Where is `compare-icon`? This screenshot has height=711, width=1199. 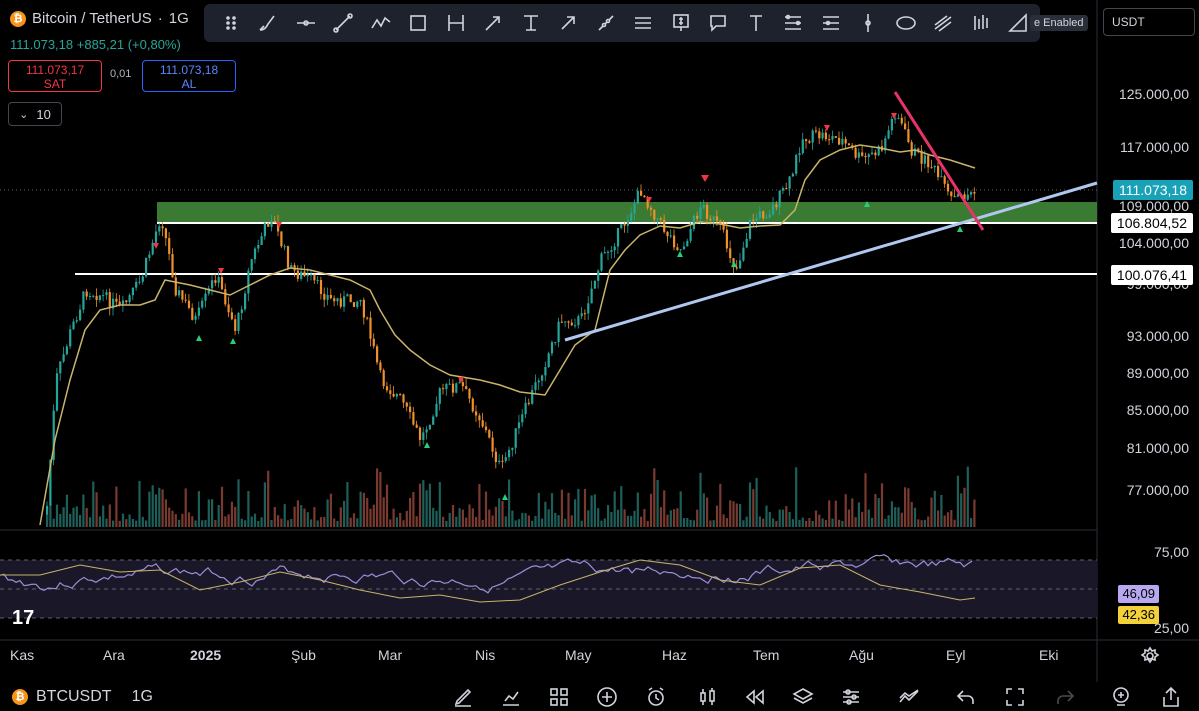 compare-icon is located at coordinates (909, 697).